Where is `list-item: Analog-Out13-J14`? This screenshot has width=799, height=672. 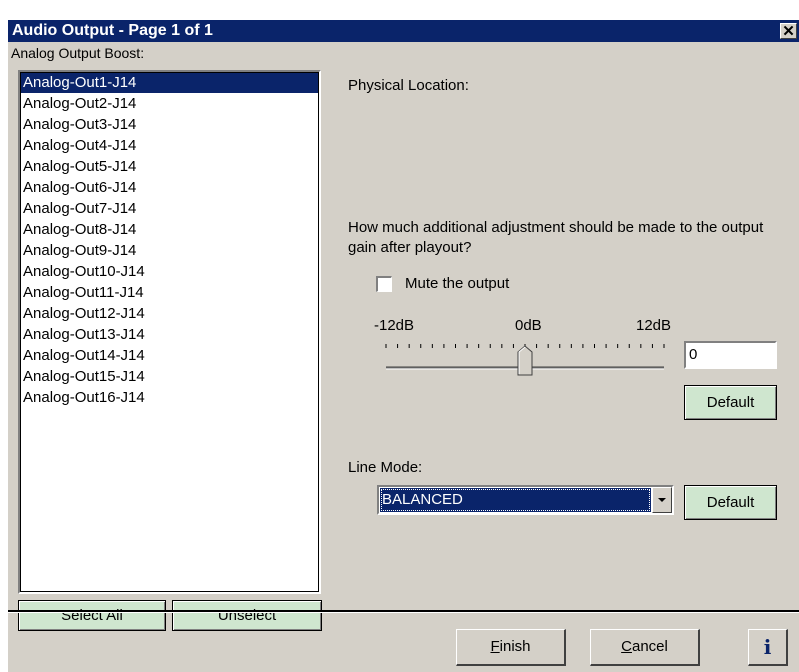
list-item: Analog-Out13-J14 is located at coordinates (169, 334).